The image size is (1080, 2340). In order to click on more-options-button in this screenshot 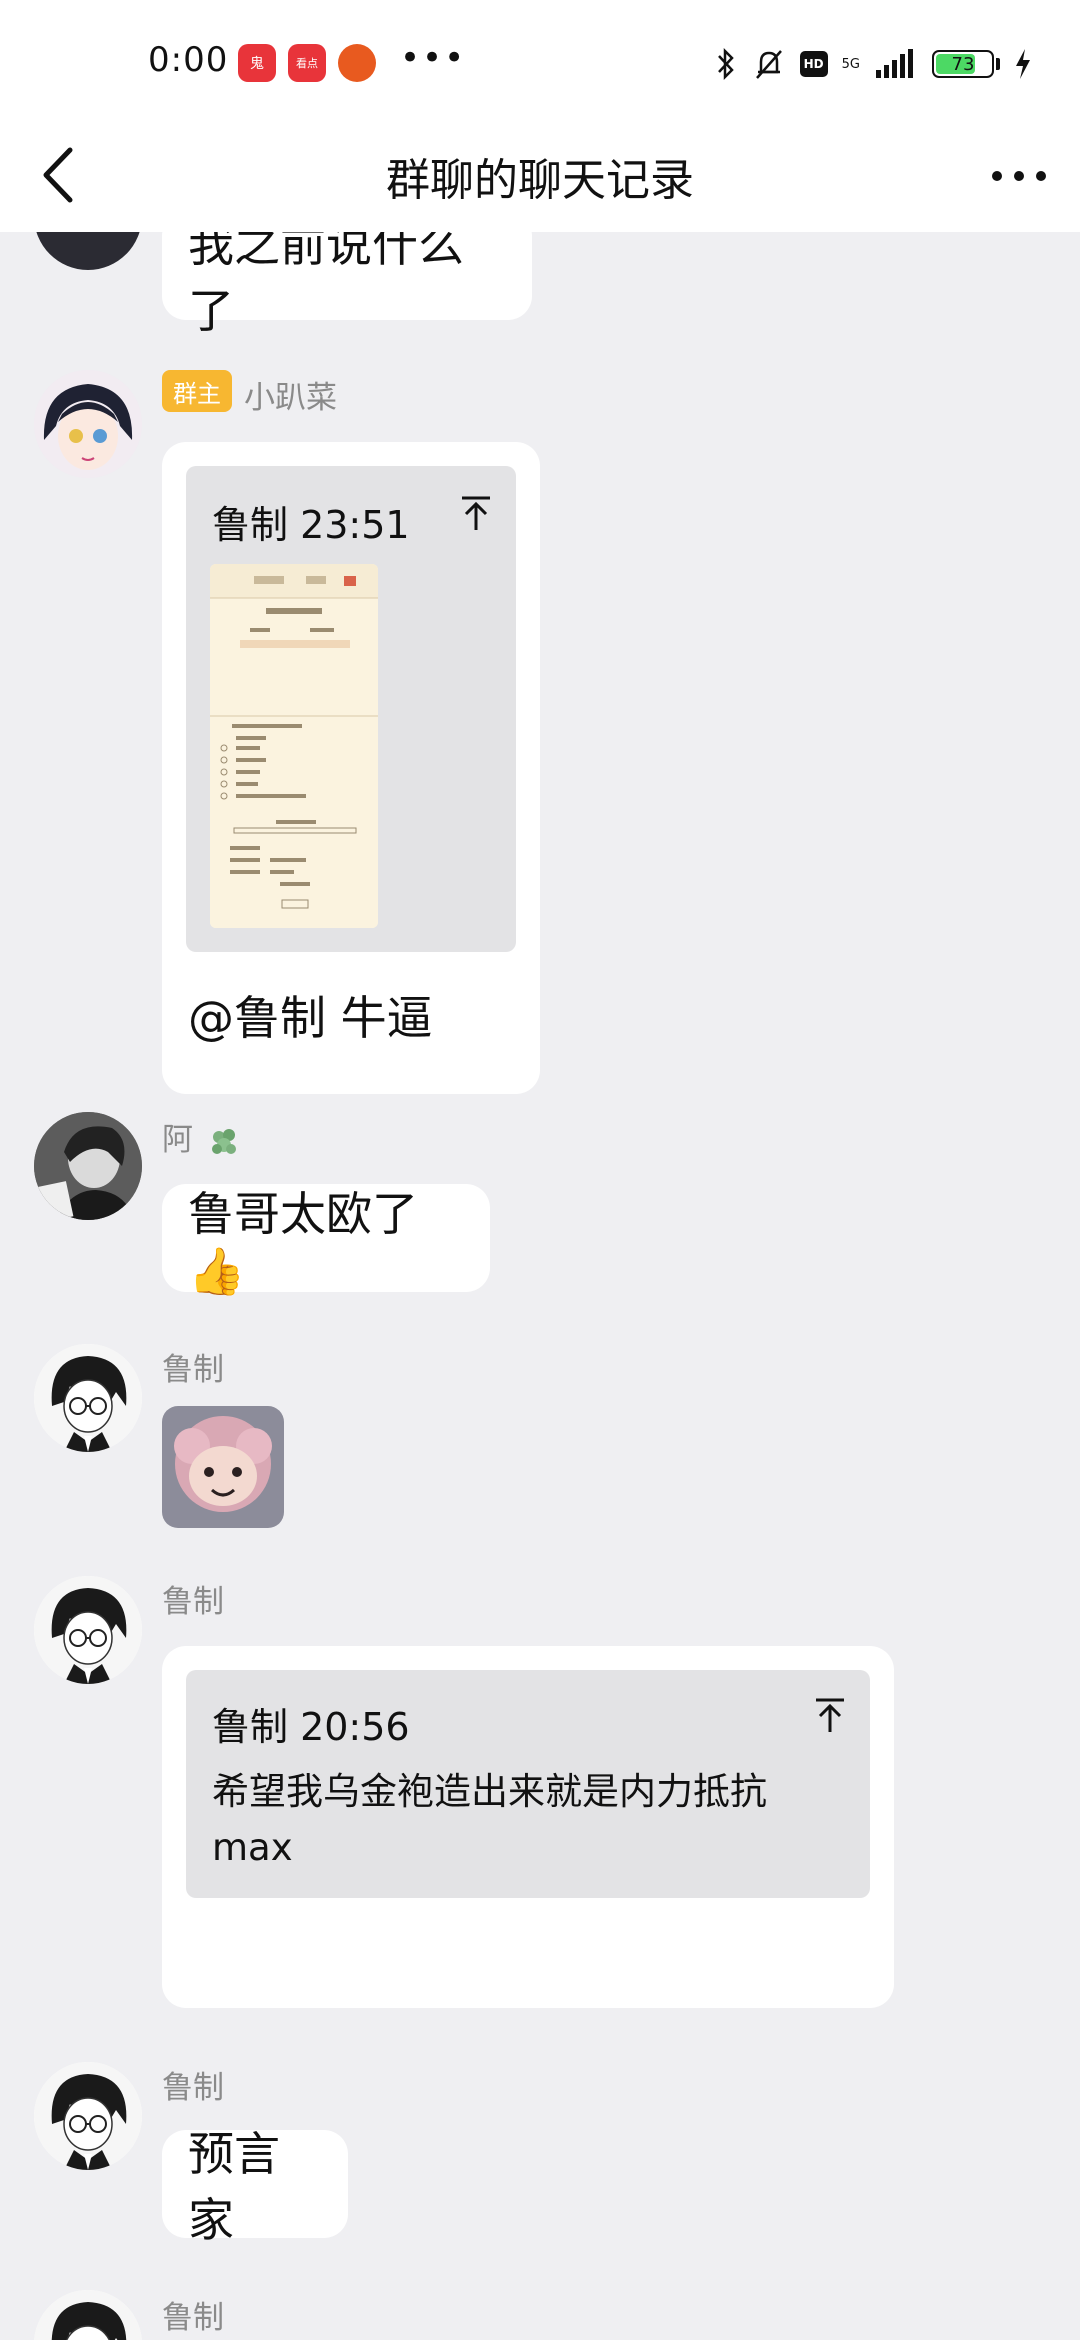, I will do `click(1019, 176)`.